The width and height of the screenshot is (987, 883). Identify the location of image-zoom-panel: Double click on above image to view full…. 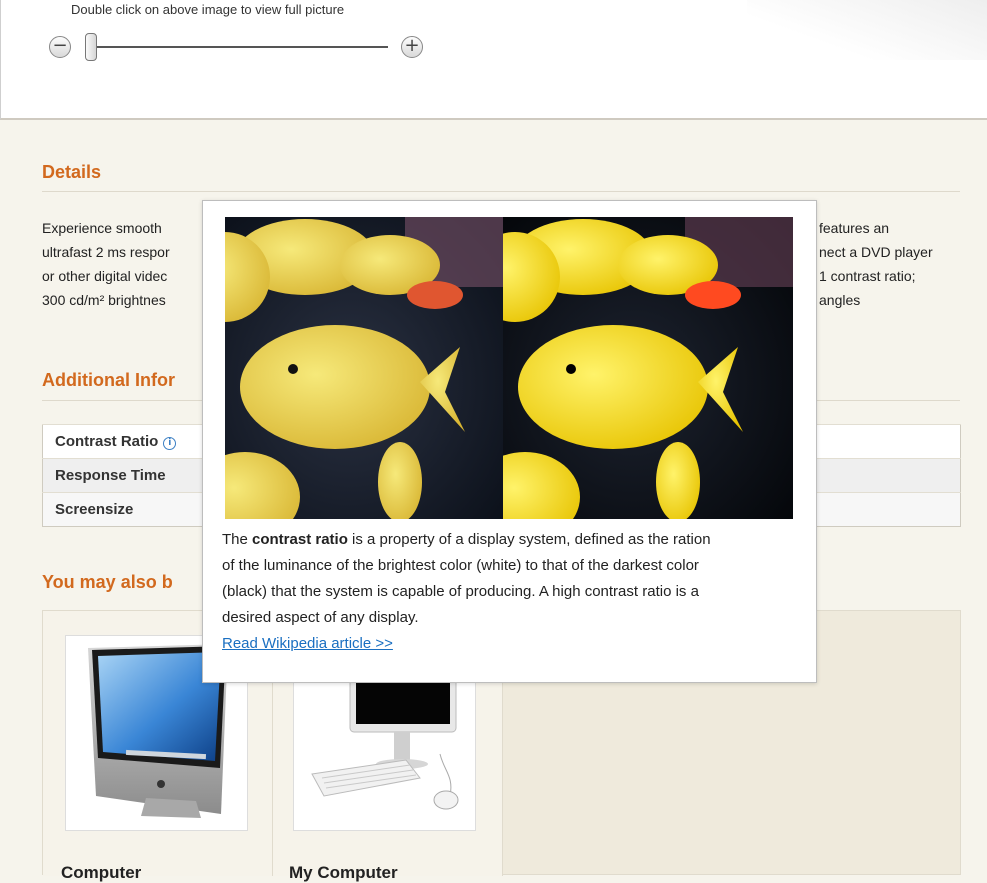
(493, 60).